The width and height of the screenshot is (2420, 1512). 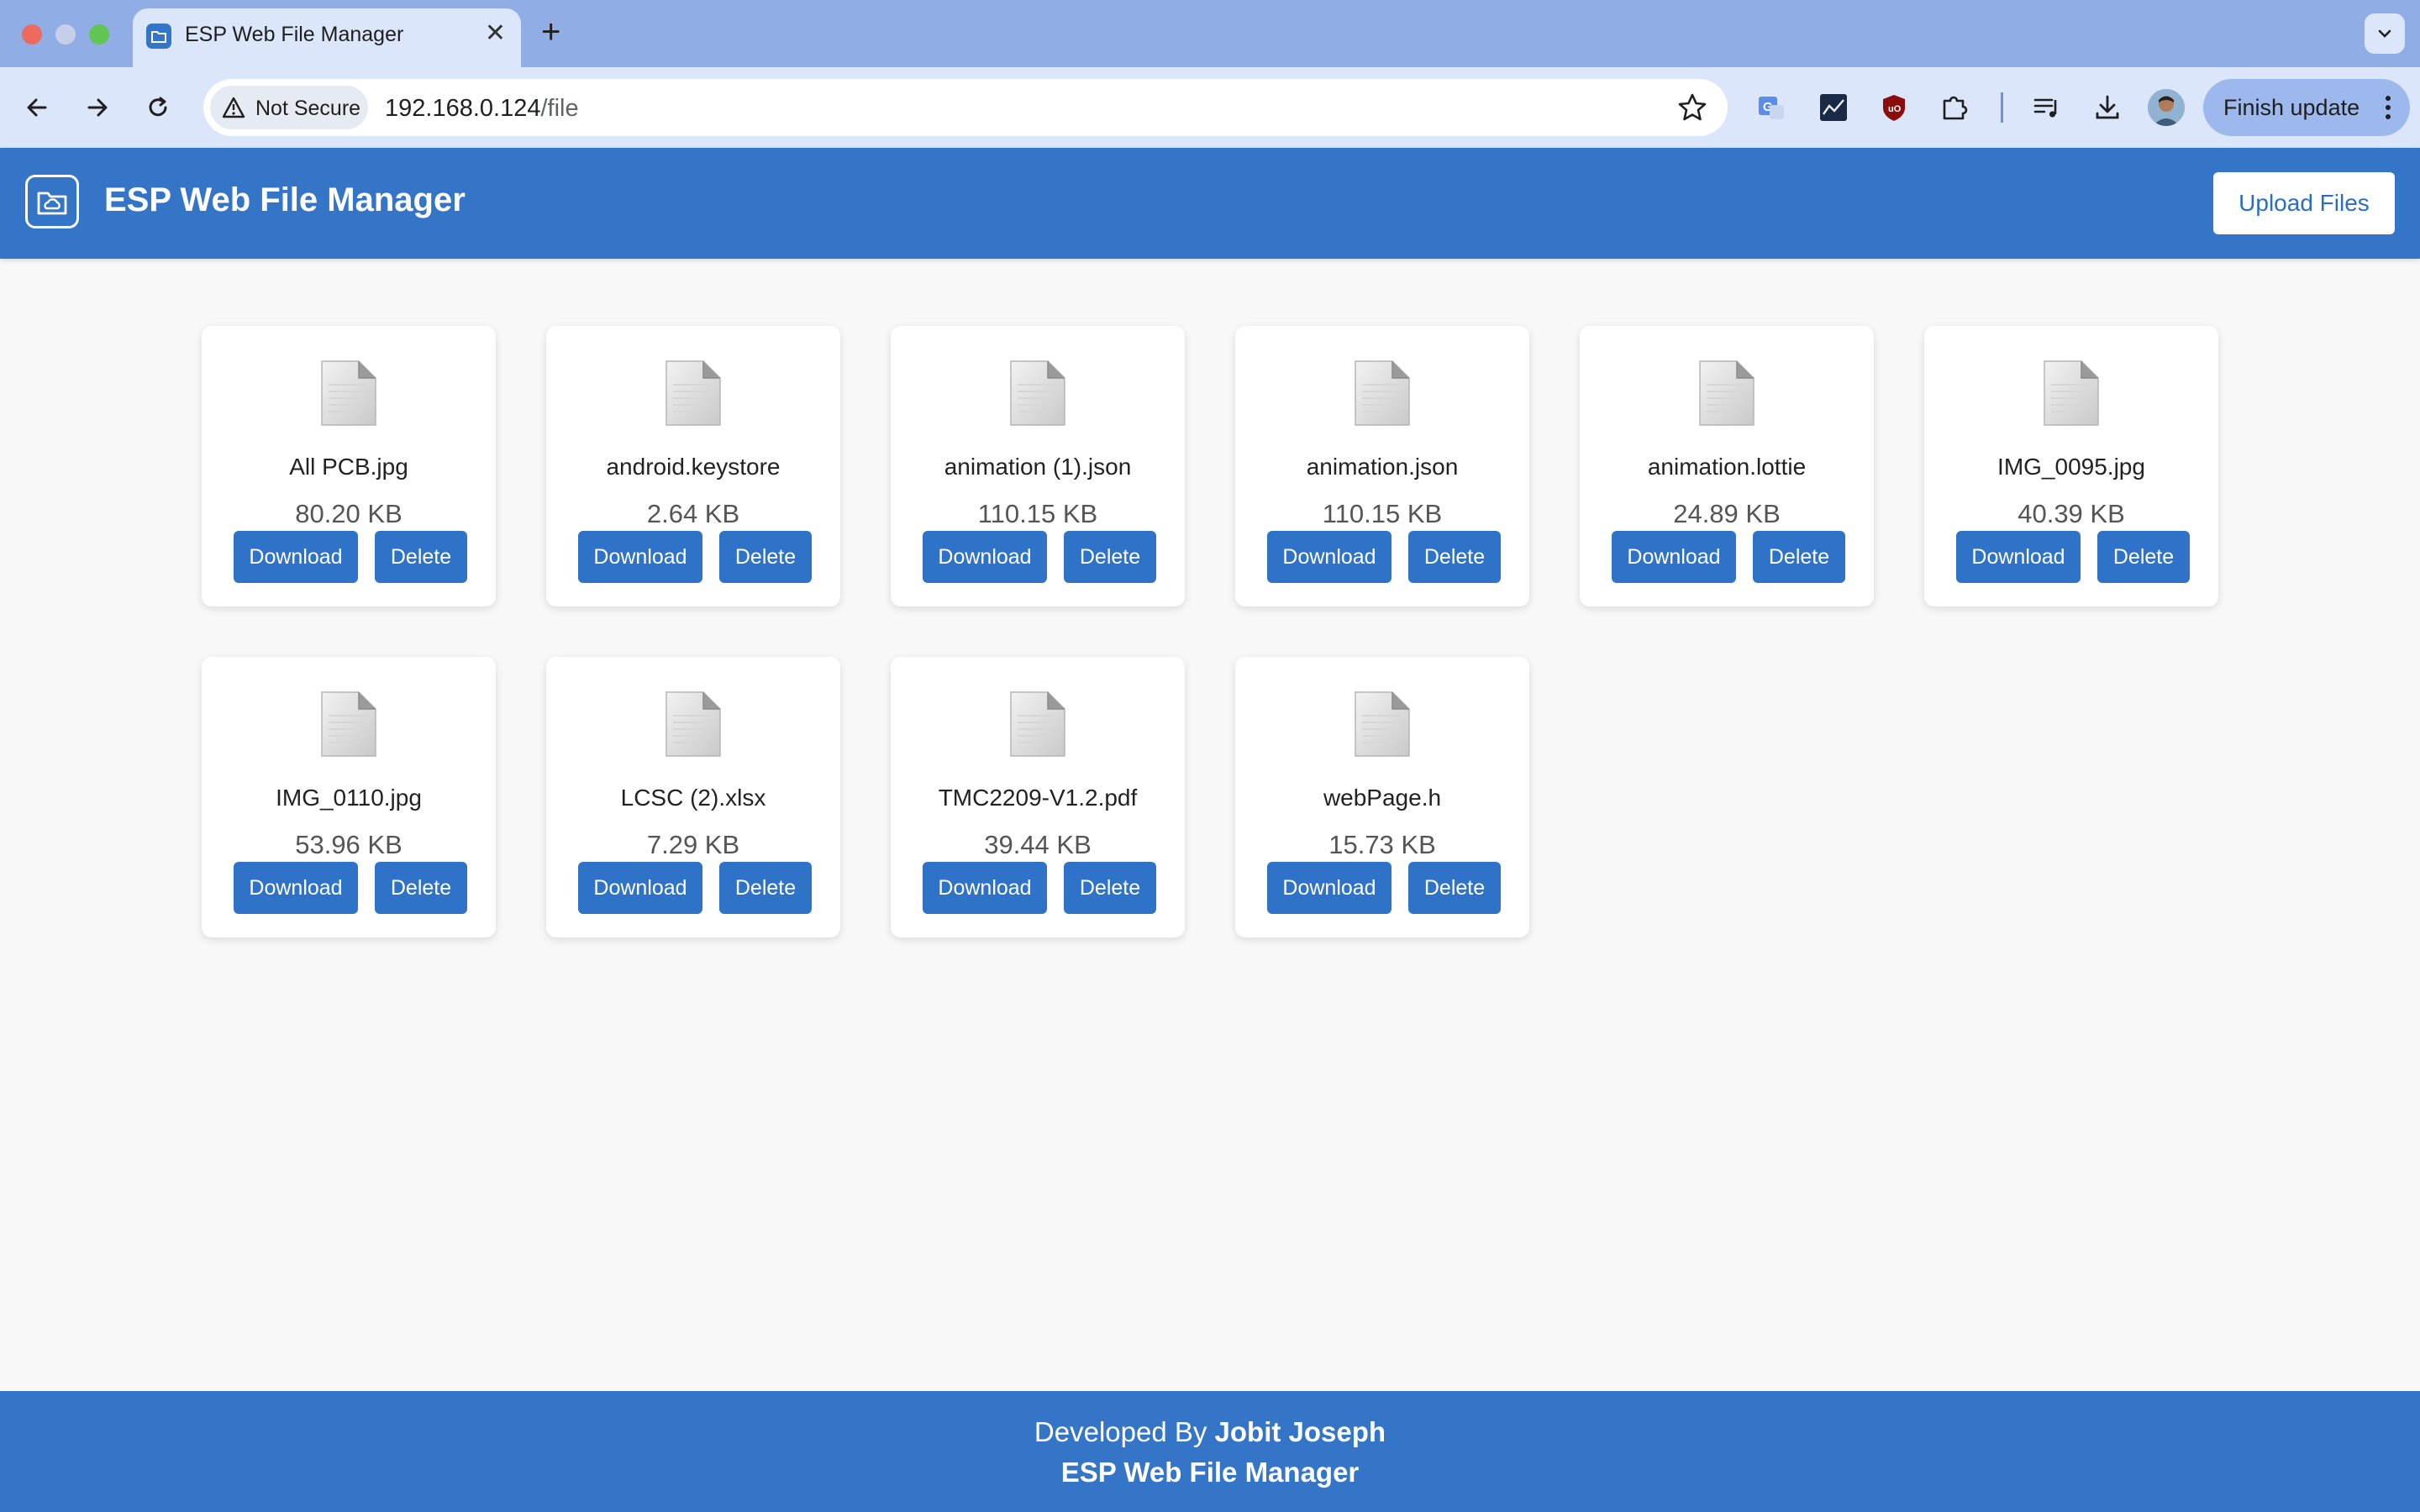 What do you see at coordinates (97, 107) in the screenshot?
I see `forward-button` at bounding box center [97, 107].